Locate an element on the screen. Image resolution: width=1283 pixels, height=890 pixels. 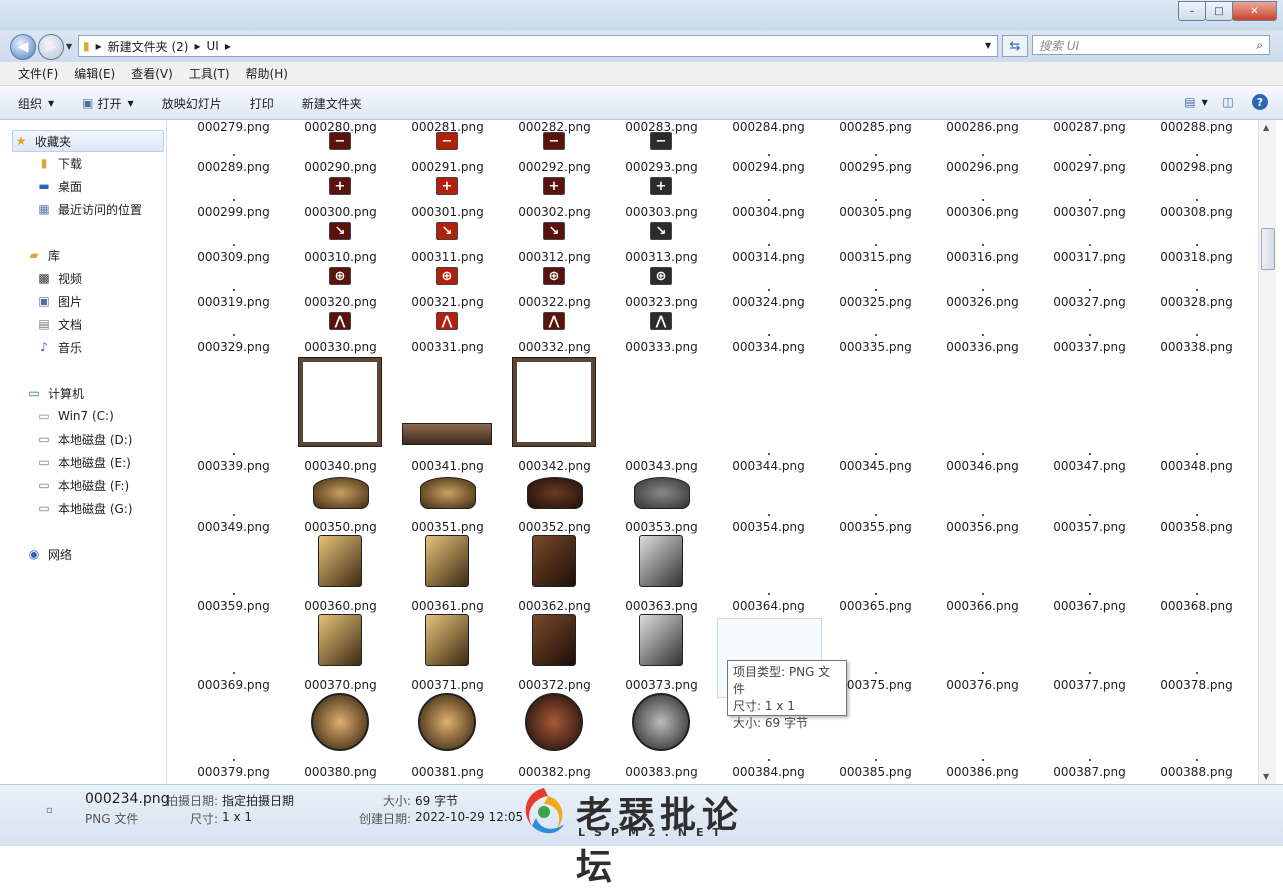
file-item-label: 000304.png is located at coordinates (768, 212).